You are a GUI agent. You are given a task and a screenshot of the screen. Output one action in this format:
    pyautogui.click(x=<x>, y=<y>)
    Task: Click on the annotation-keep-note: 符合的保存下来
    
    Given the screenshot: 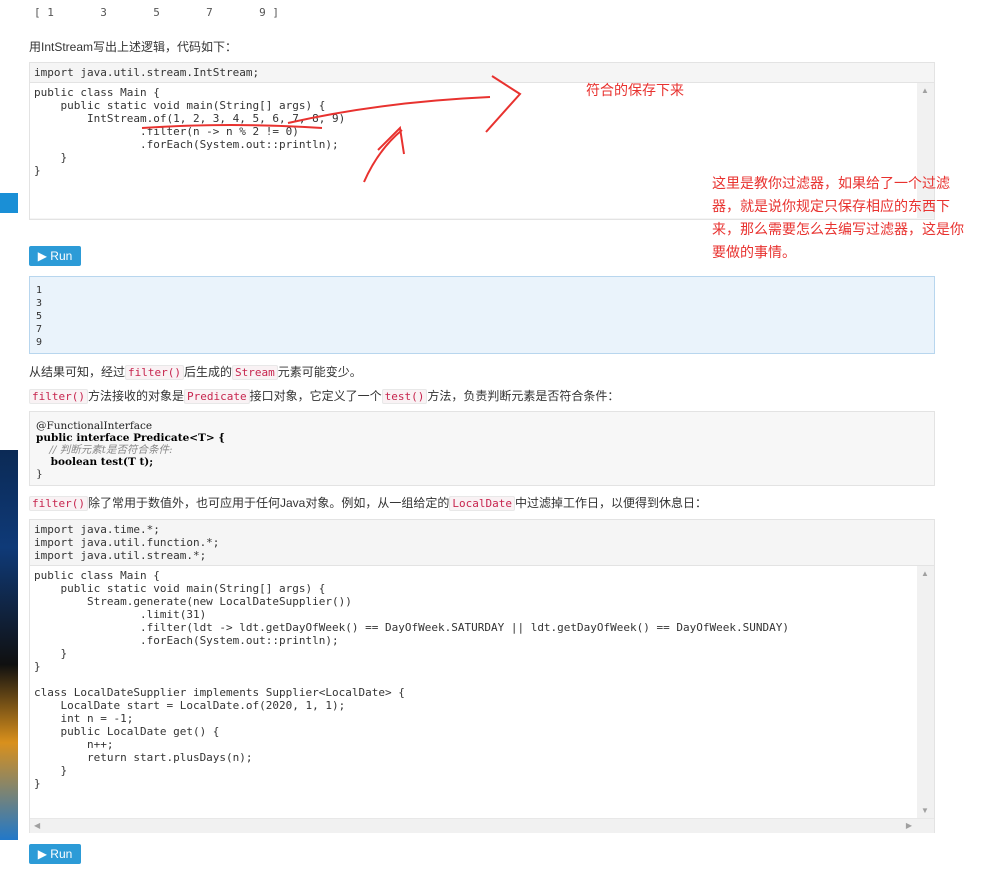 What is the action you would take?
    pyautogui.click(x=635, y=91)
    